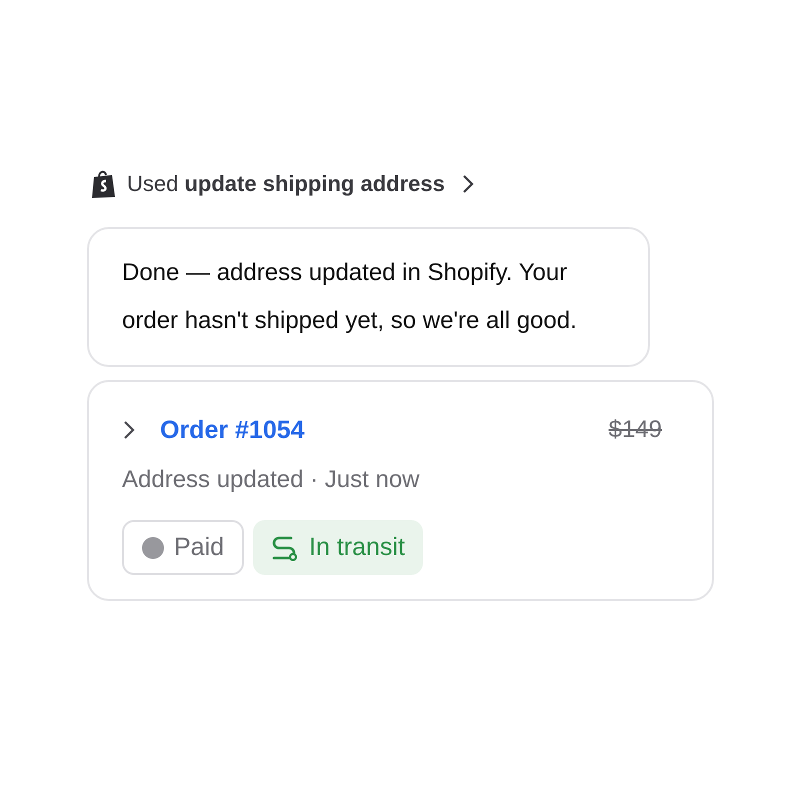 This screenshot has width=800, height=800. Describe the element at coordinates (286, 184) in the screenshot. I see `tool-call-label: Used update shipping address` at that location.